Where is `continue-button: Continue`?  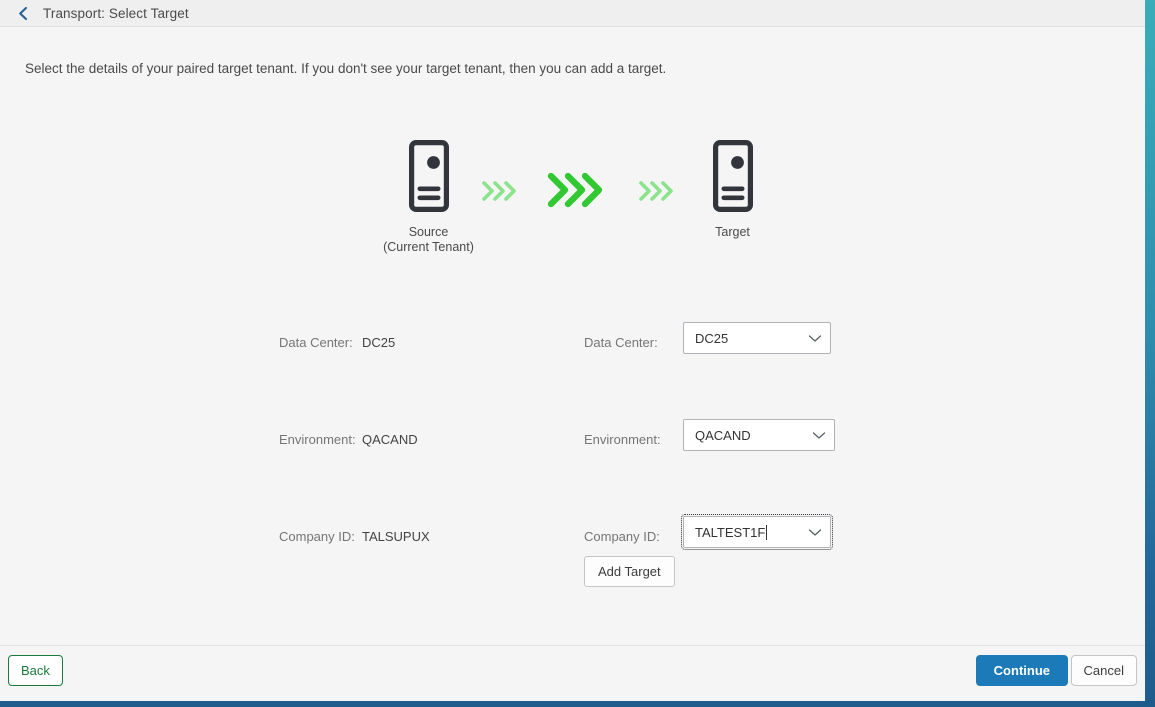
continue-button: Continue is located at coordinates (1021, 670).